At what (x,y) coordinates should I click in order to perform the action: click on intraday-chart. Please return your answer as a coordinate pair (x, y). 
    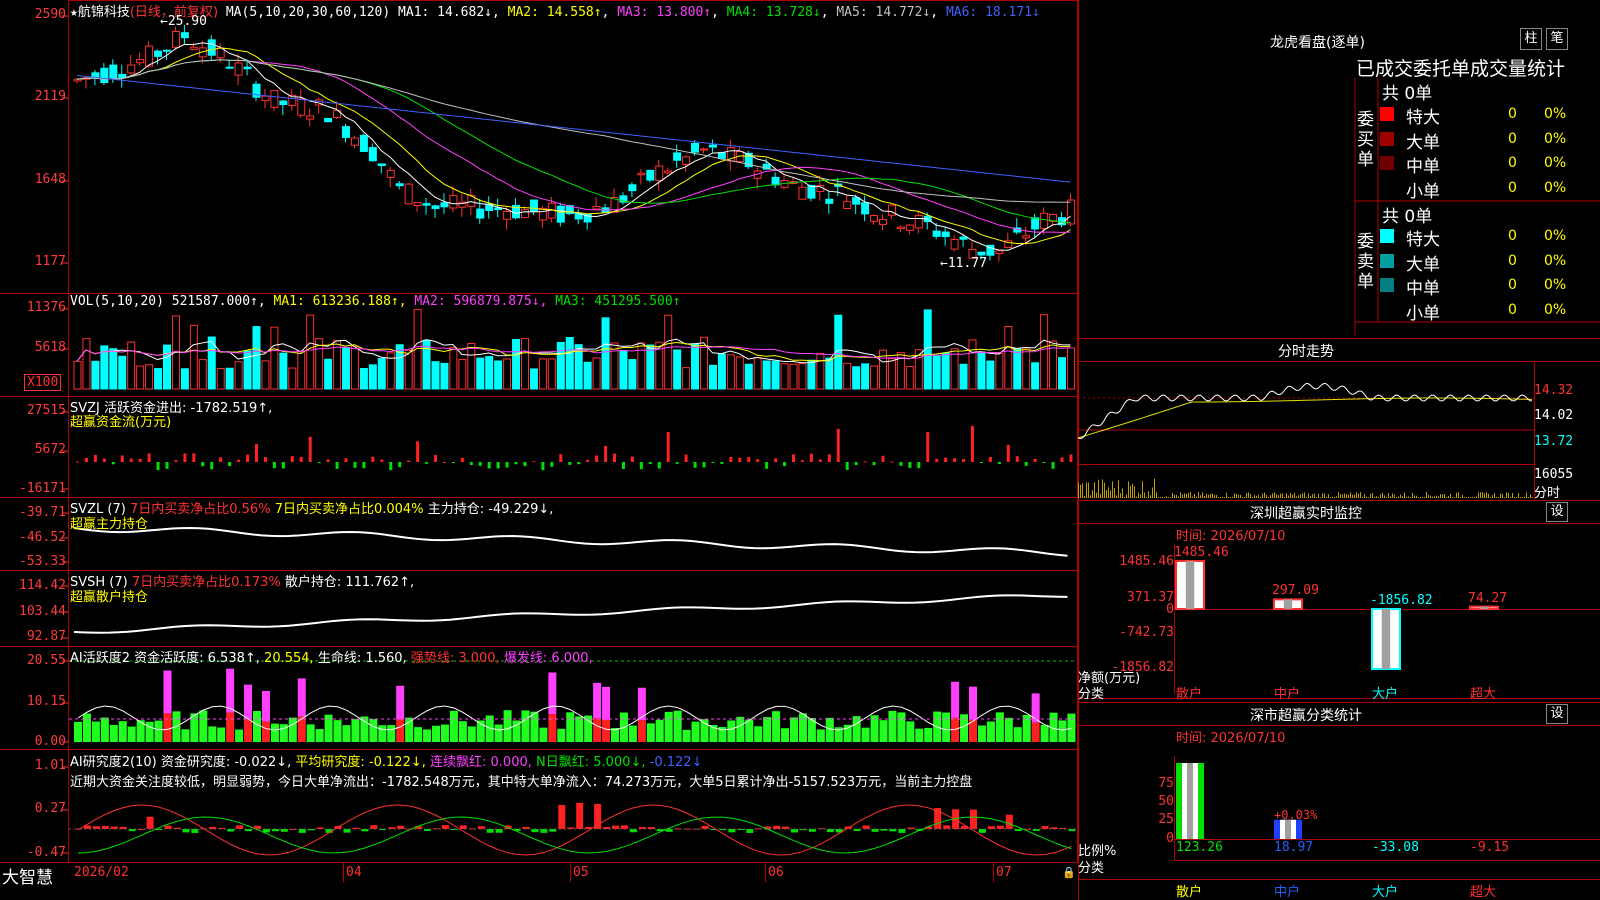
    Looking at the image, I should click on (1306, 432).